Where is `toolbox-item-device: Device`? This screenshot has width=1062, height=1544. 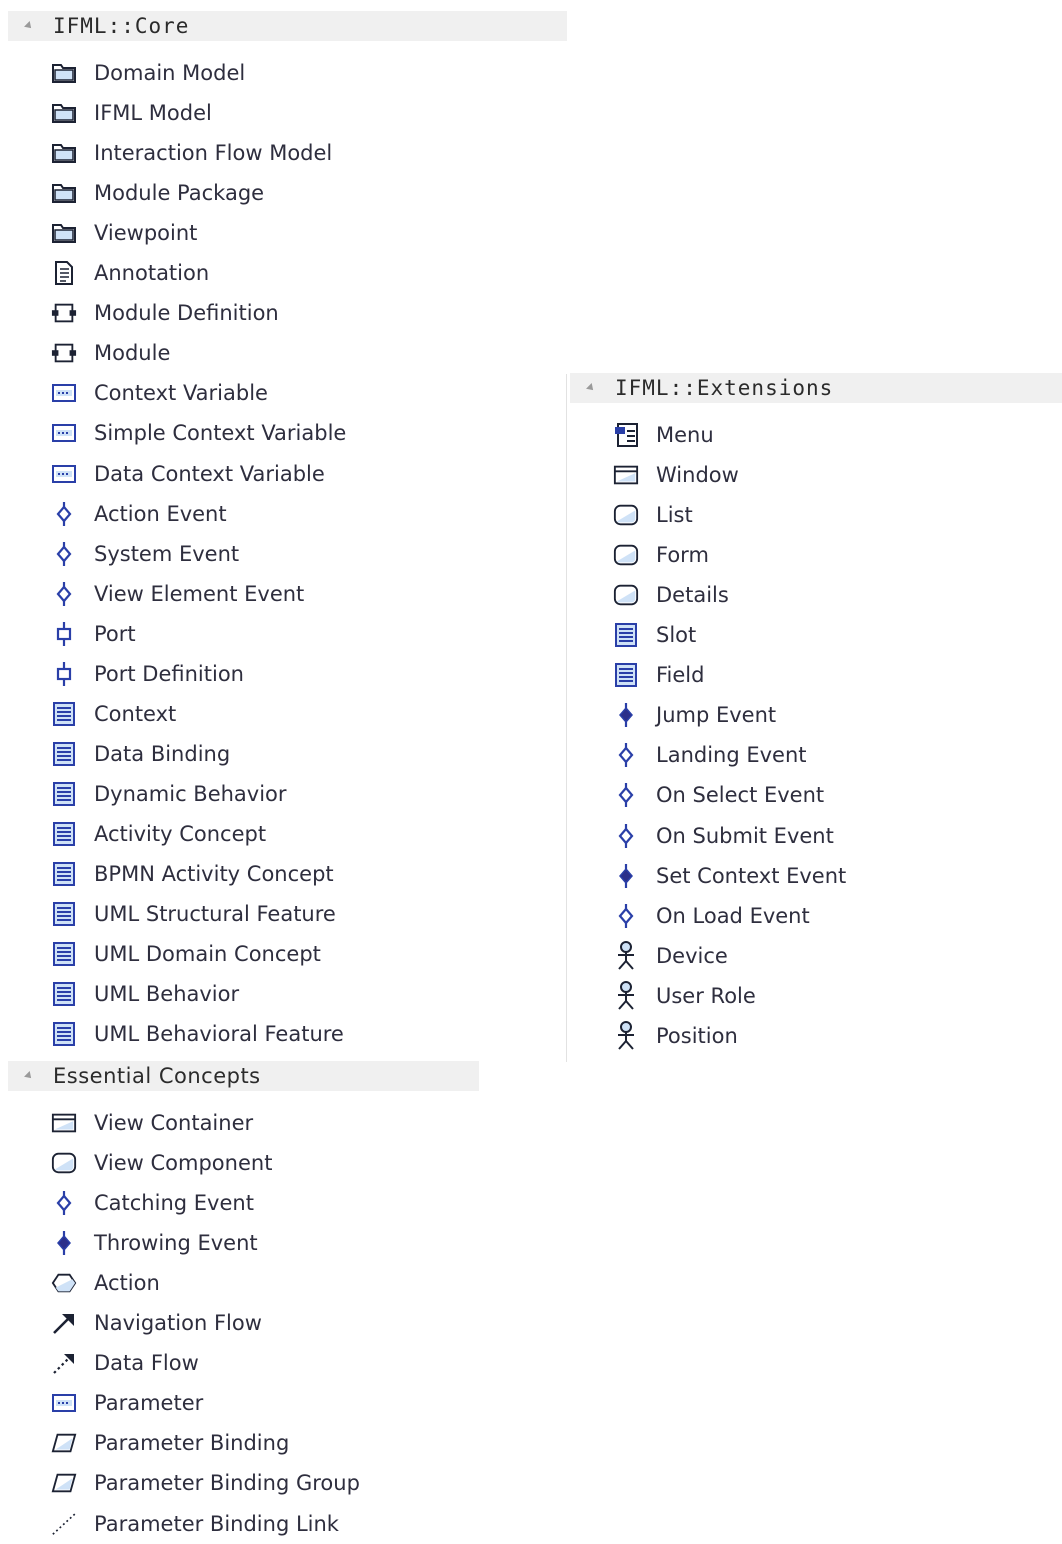
toolbox-item-device: Device is located at coordinates (645, 956).